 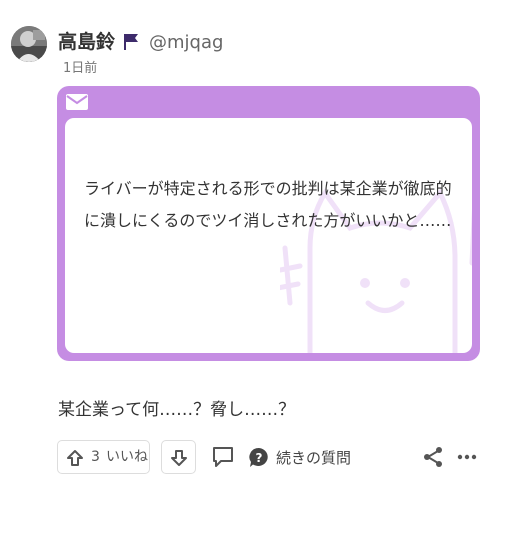 I want to click on flag-icon, so click(x=131, y=42).